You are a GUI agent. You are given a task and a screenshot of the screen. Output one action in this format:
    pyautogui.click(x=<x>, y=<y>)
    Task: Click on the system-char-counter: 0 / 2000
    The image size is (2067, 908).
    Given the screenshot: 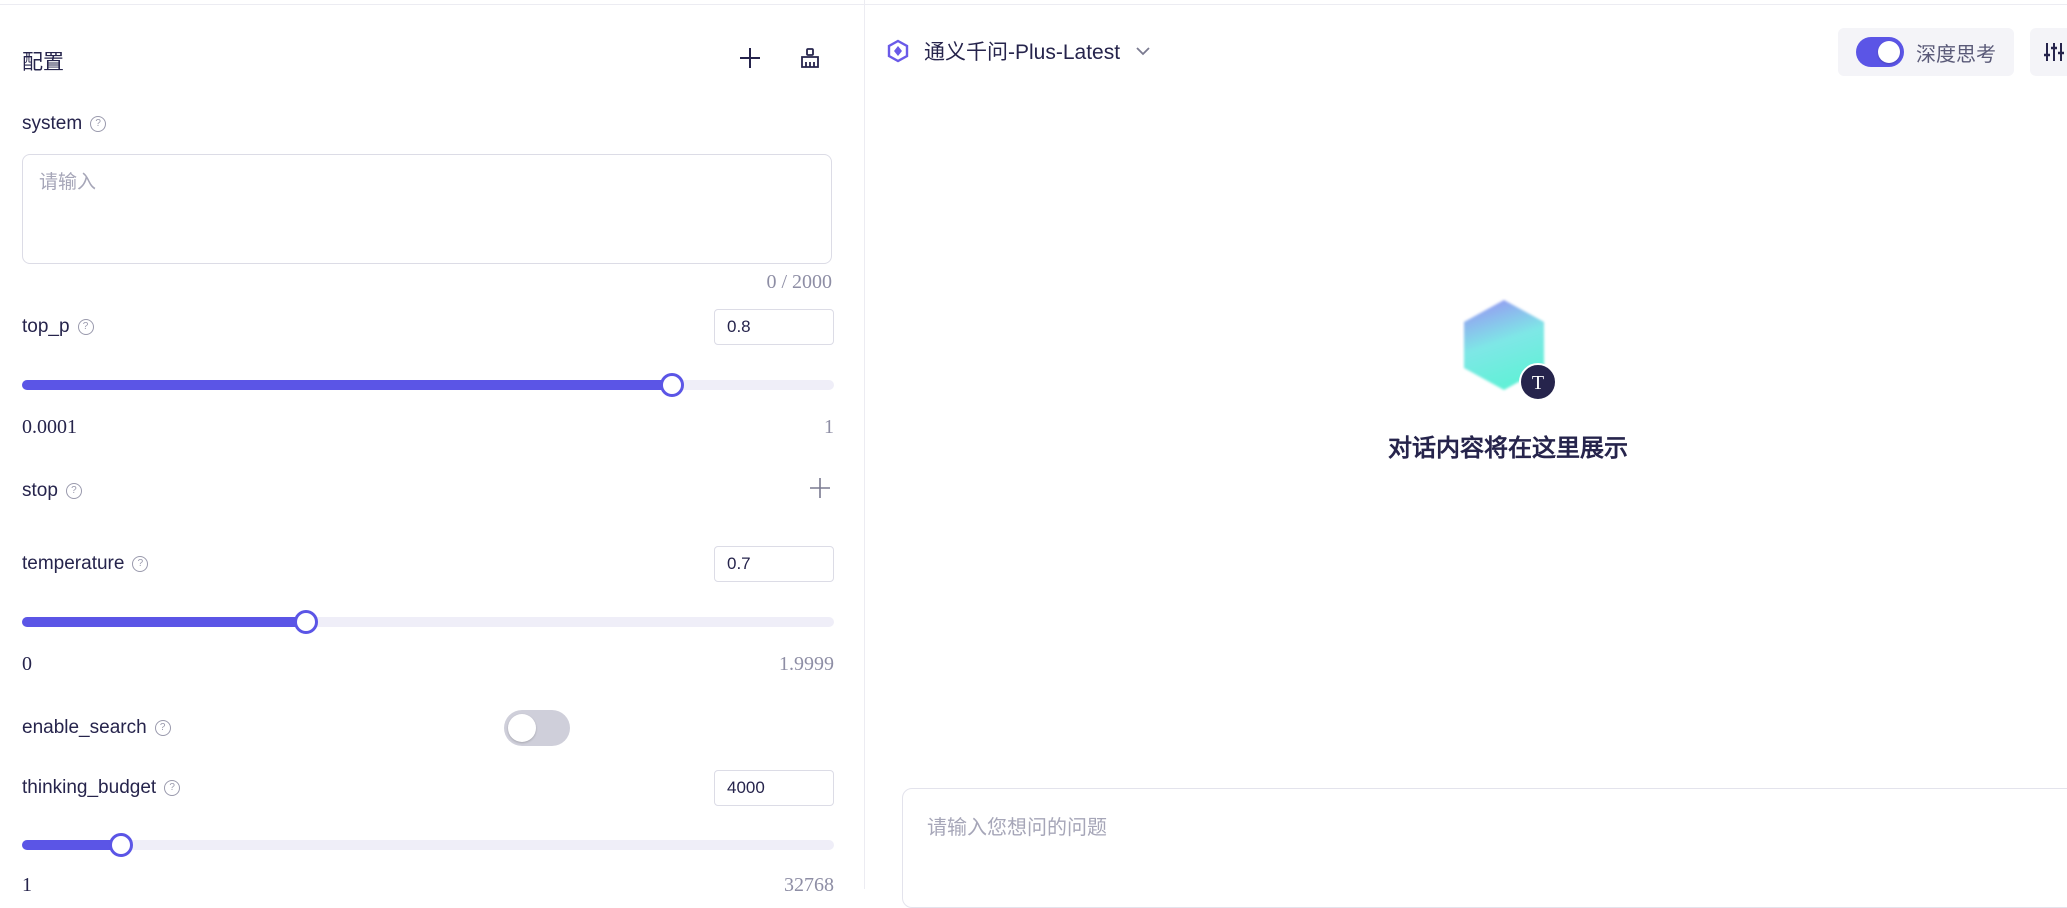 What is the action you would take?
    pyautogui.click(x=799, y=282)
    